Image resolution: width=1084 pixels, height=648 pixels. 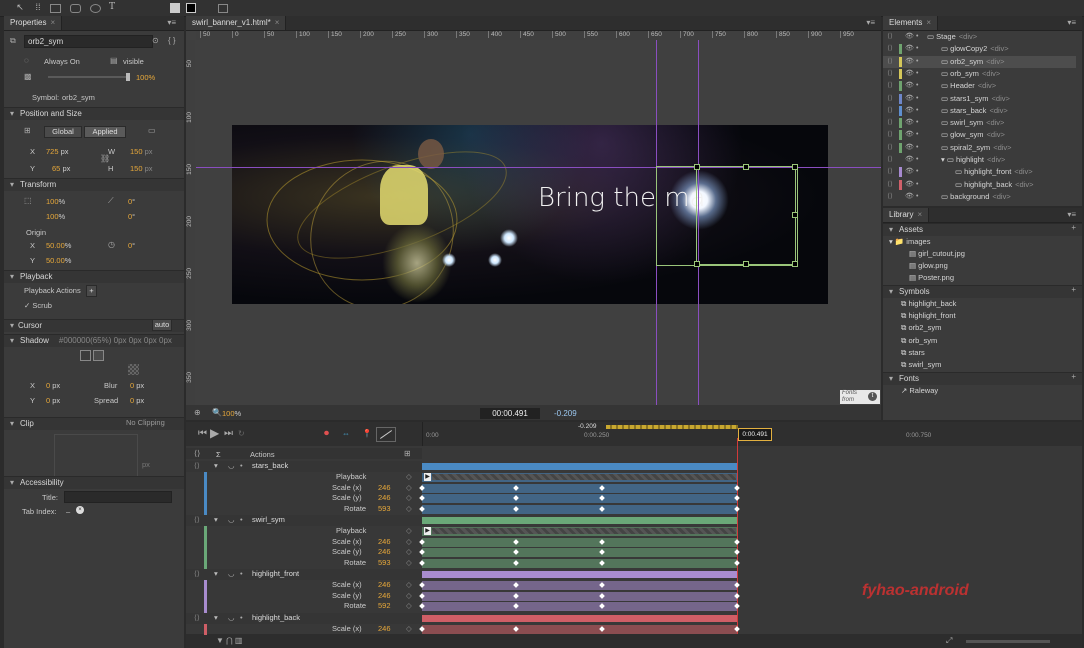 I want to click on selection-arrow-icon: ↖, so click(x=20, y=7).